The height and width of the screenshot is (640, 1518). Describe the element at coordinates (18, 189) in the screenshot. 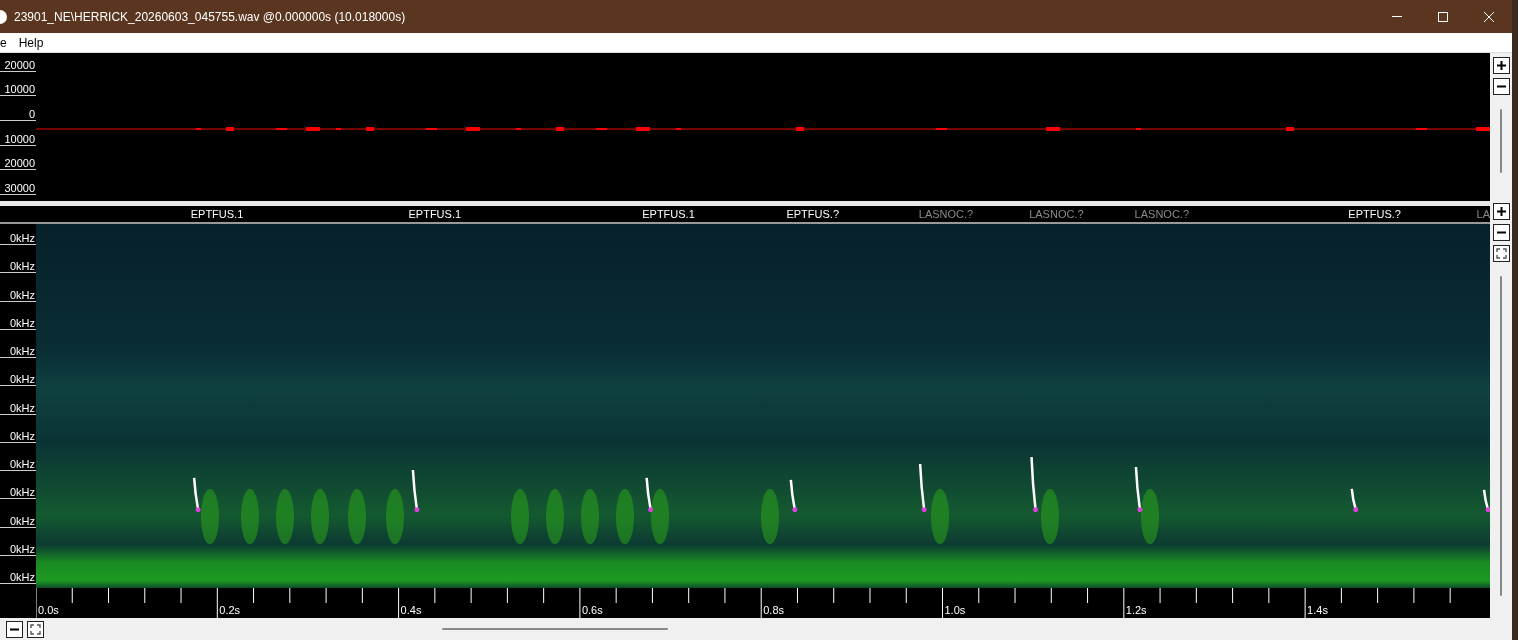

I see `amplitude-label: 30000` at that location.